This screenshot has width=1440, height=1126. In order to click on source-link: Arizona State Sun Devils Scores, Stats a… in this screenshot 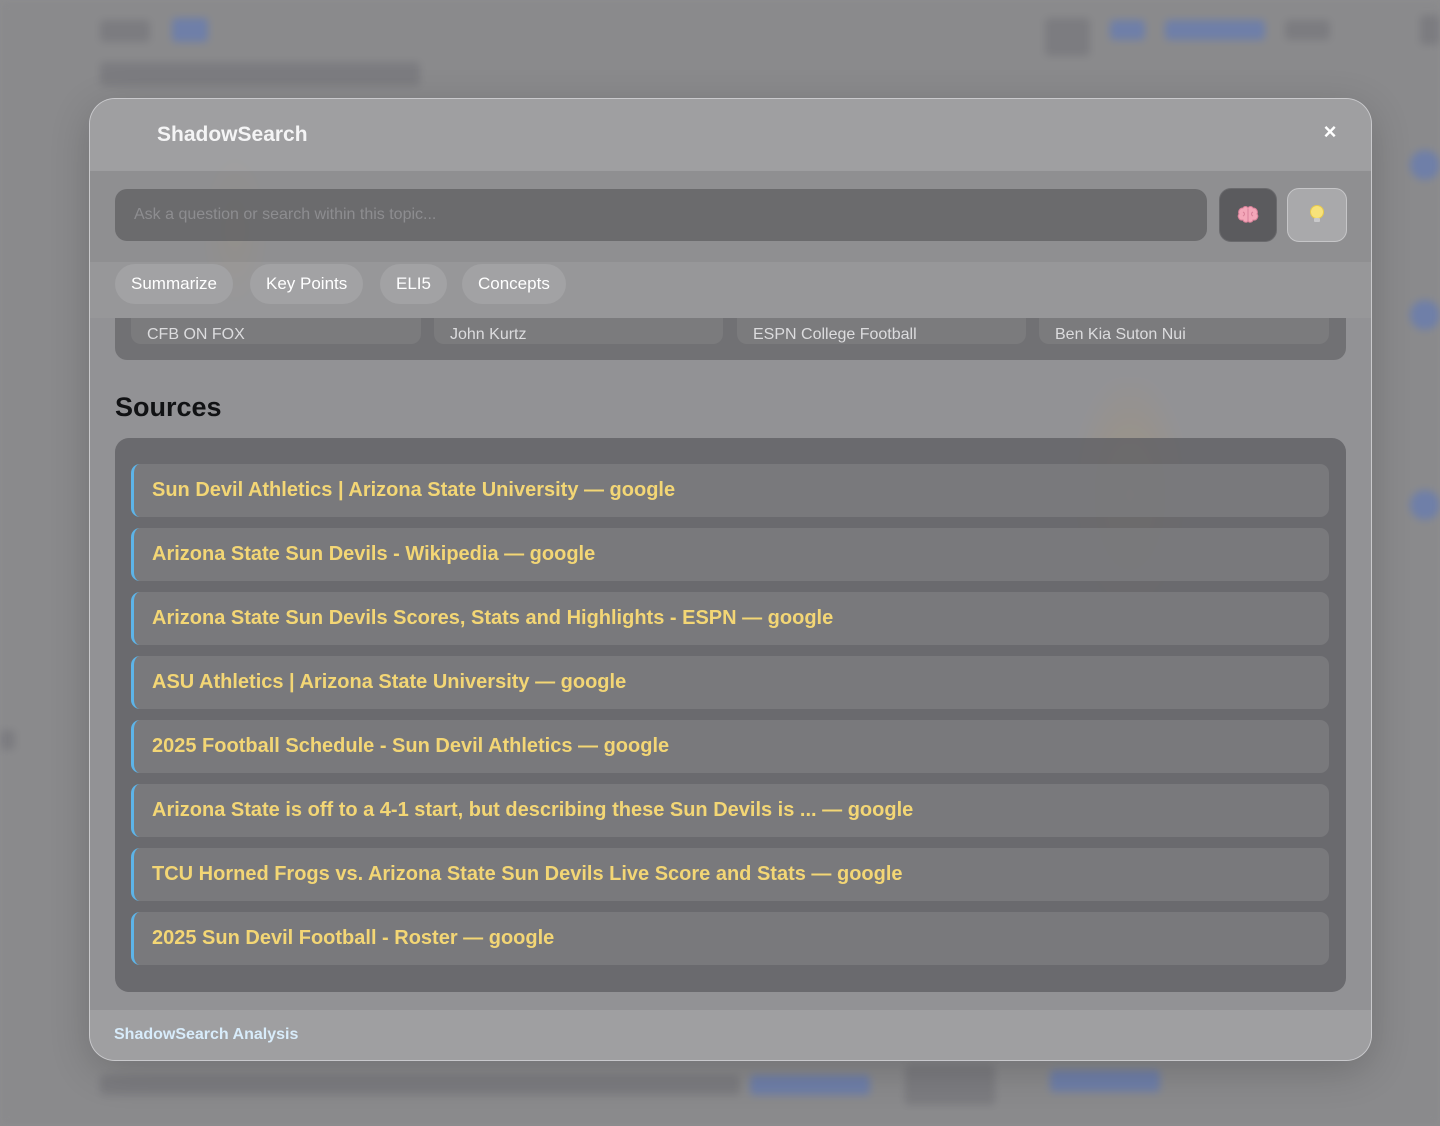, I will do `click(730, 618)`.